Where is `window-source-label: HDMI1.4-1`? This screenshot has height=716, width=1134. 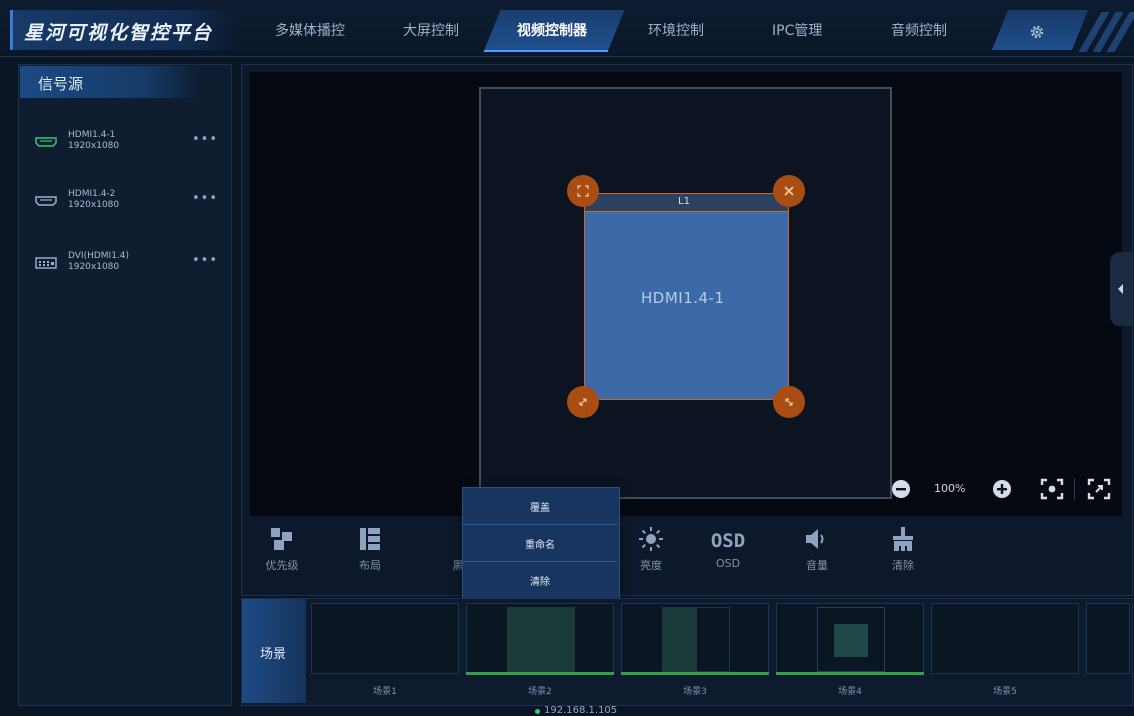 window-source-label: HDMI1.4-1 is located at coordinates (683, 298).